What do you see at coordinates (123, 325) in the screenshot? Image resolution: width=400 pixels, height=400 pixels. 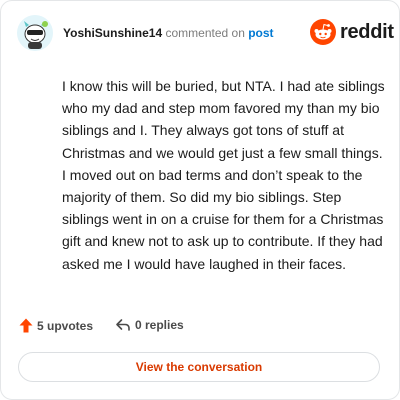 I see `reply-arrow-icon` at bounding box center [123, 325].